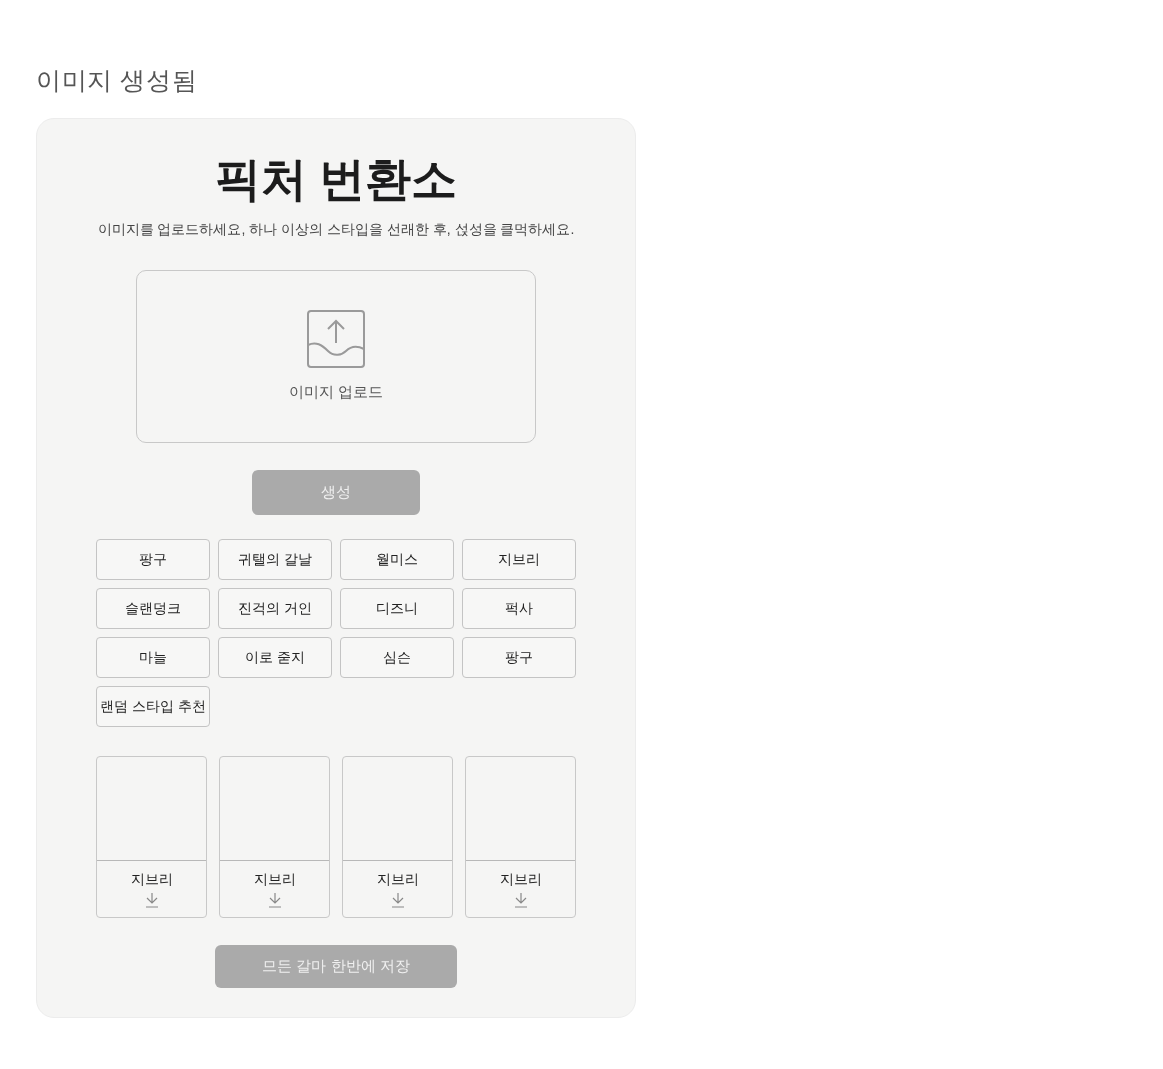 The image size is (1163, 1069). Describe the element at coordinates (275, 559) in the screenshot. I see `style-option: 귀탤의 갈날` at that location.